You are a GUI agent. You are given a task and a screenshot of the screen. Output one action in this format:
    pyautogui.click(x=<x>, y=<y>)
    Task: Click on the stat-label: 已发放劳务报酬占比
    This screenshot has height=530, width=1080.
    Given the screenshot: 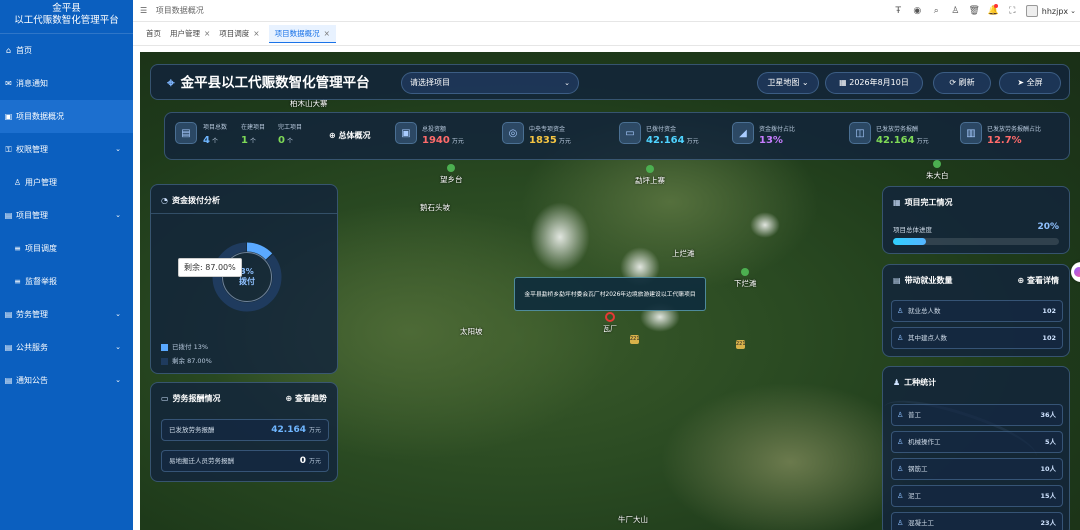 What is the action you would take?
    pyautogui.click(x=1014, y=129)
    